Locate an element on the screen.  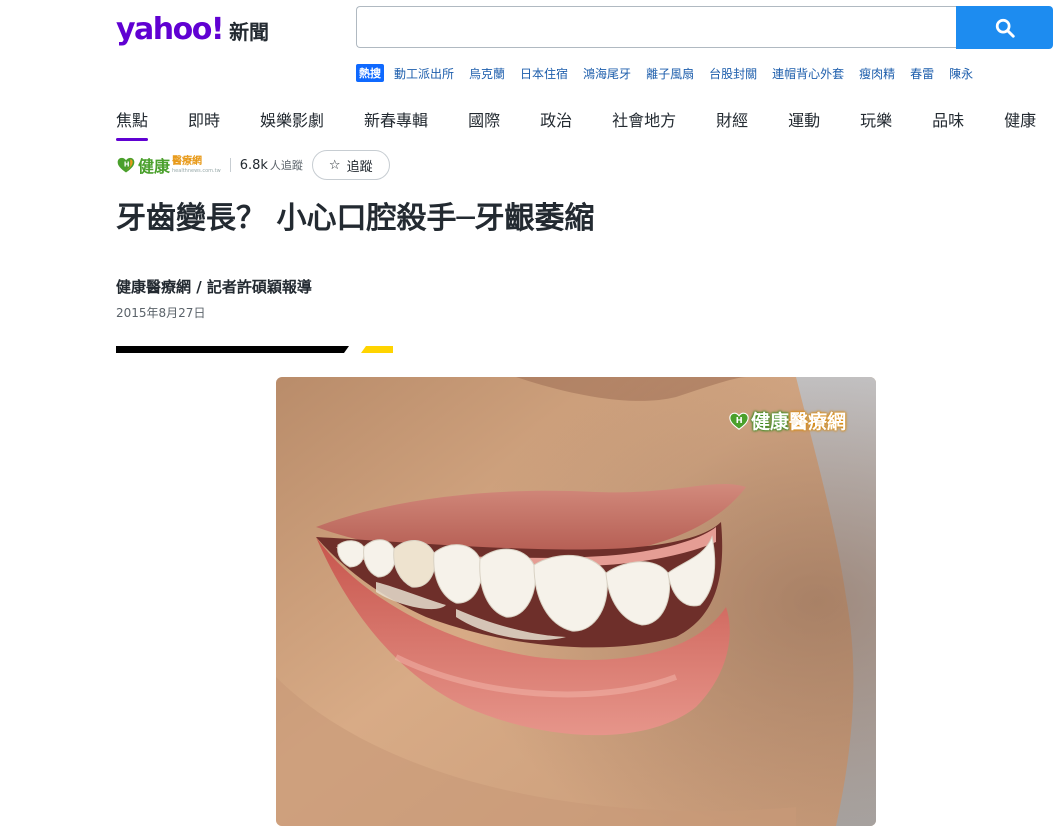
nav-tab-travel: 玩樂 is located at coordinates (876, 124).